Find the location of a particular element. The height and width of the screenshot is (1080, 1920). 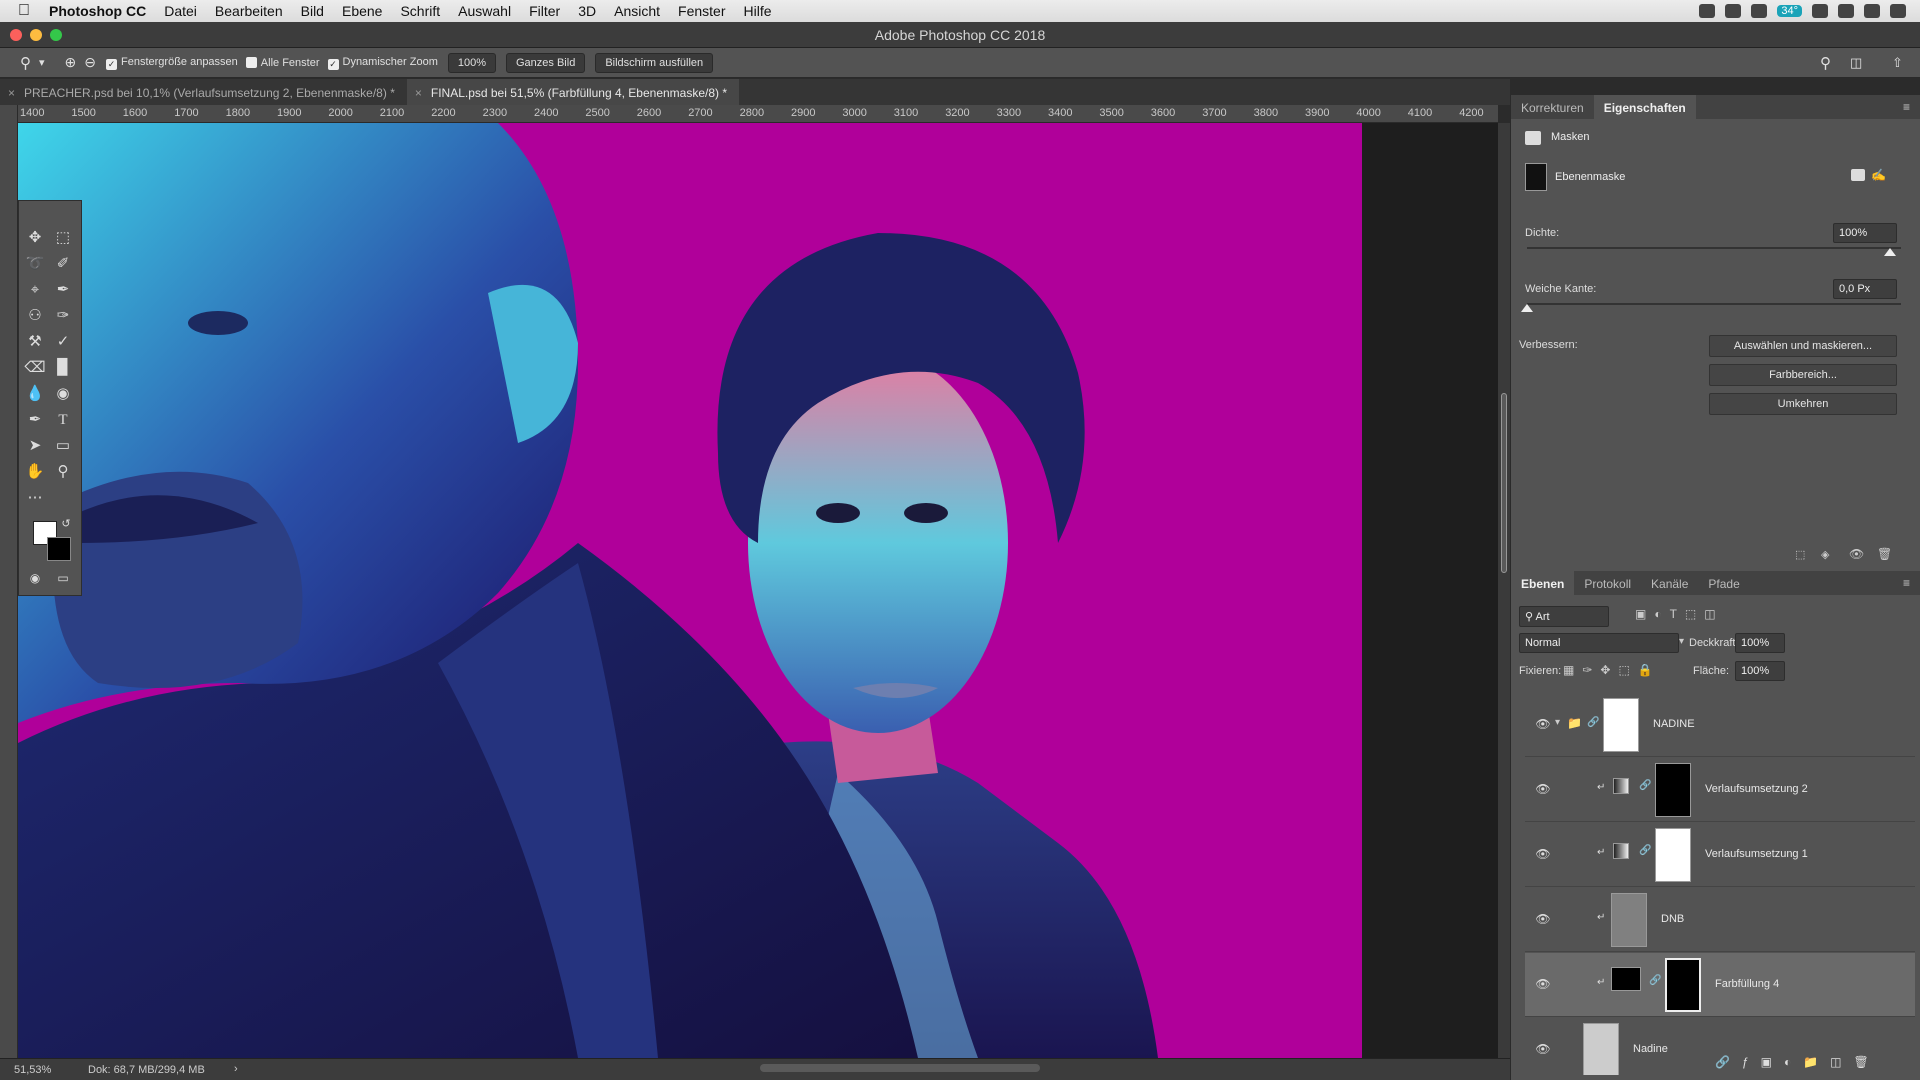

search-icon: ⚲ is located at coordinates (1825, 63).